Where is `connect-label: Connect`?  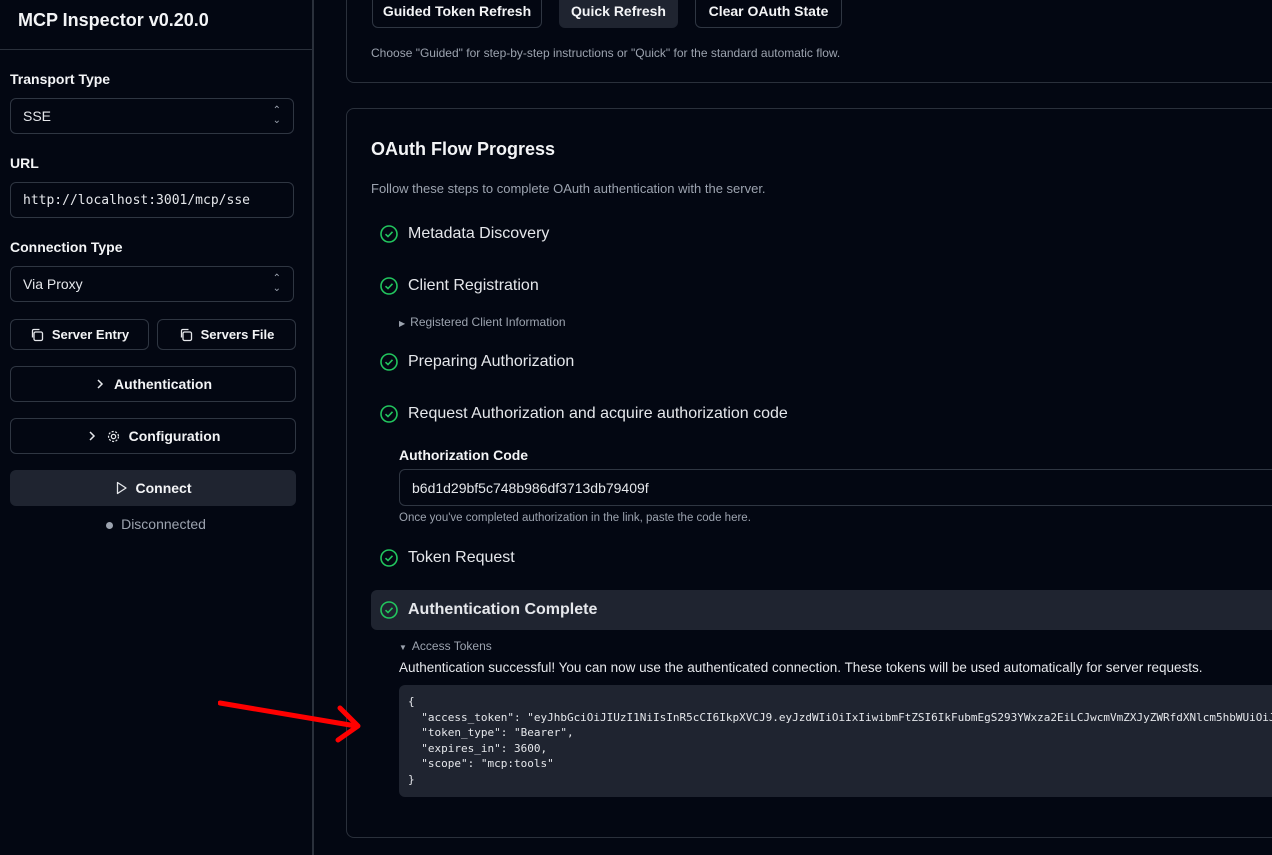
connect-label: Connect is located at coordinates (163, 488).